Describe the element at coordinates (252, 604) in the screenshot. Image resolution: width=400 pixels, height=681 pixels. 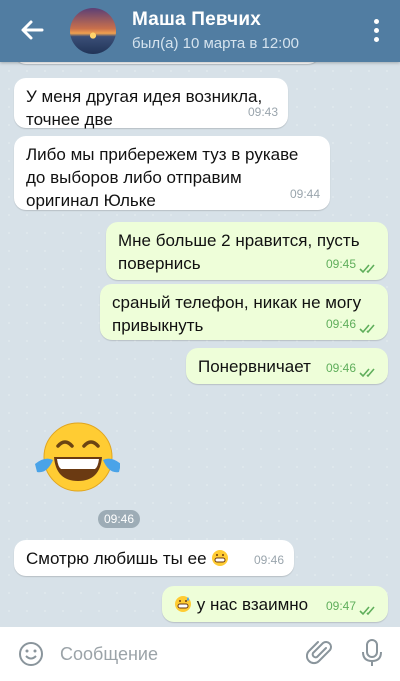
I see `message-text: у нас взаимно` at that location.